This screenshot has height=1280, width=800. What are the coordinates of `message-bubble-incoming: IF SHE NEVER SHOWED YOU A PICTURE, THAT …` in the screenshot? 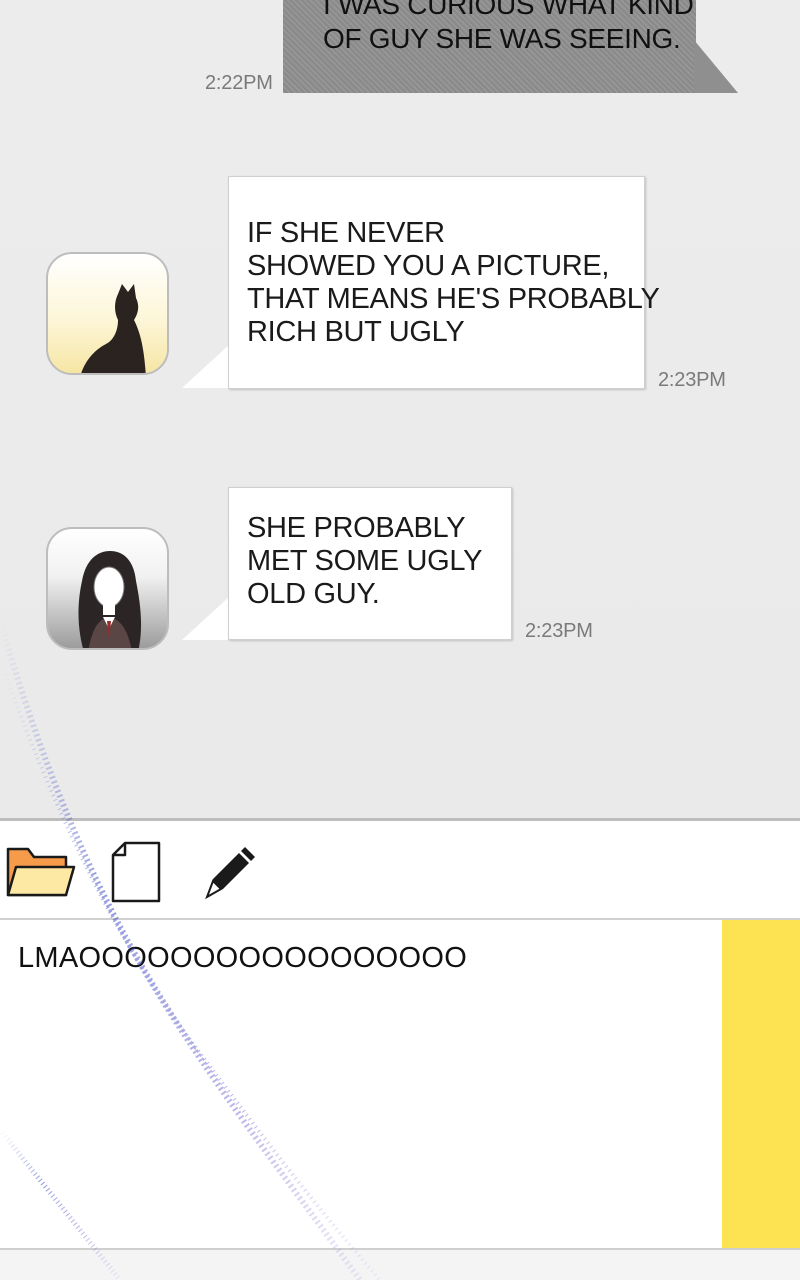 It's located at (444, 282).